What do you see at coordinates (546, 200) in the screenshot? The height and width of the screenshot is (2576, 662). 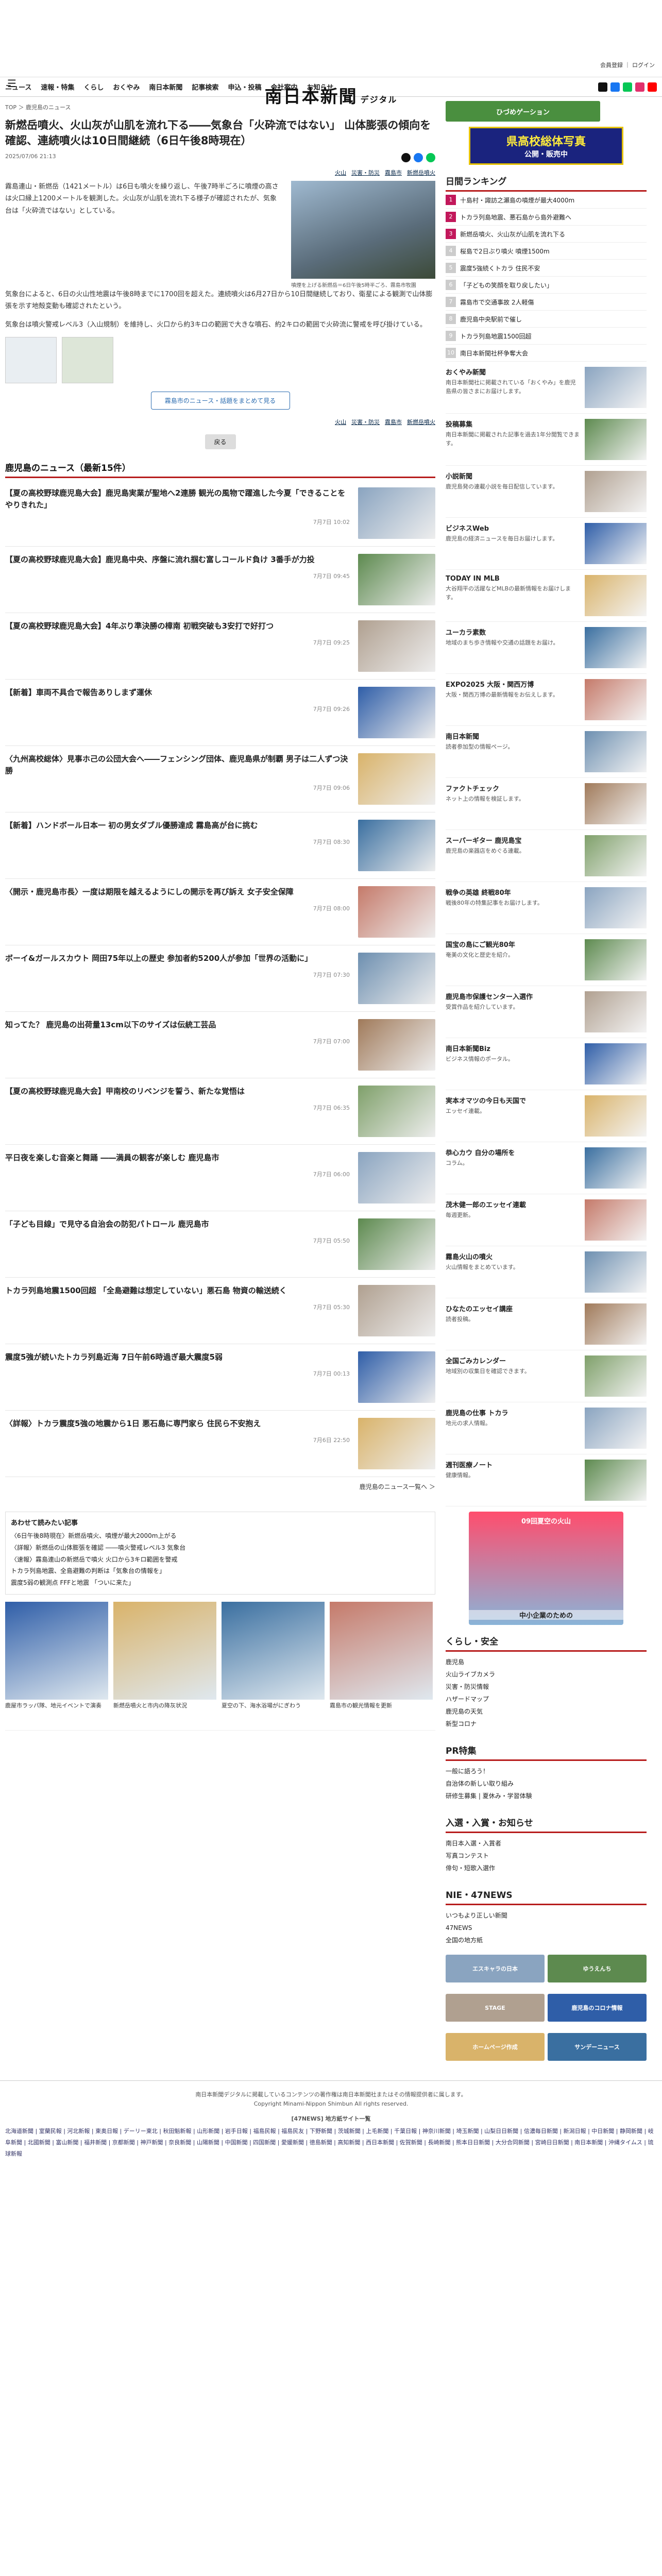 I see `ranking-item: 1 十島村・諏訪之瀬島の噴煙が最大4000m` at bounding box center [546, 200].